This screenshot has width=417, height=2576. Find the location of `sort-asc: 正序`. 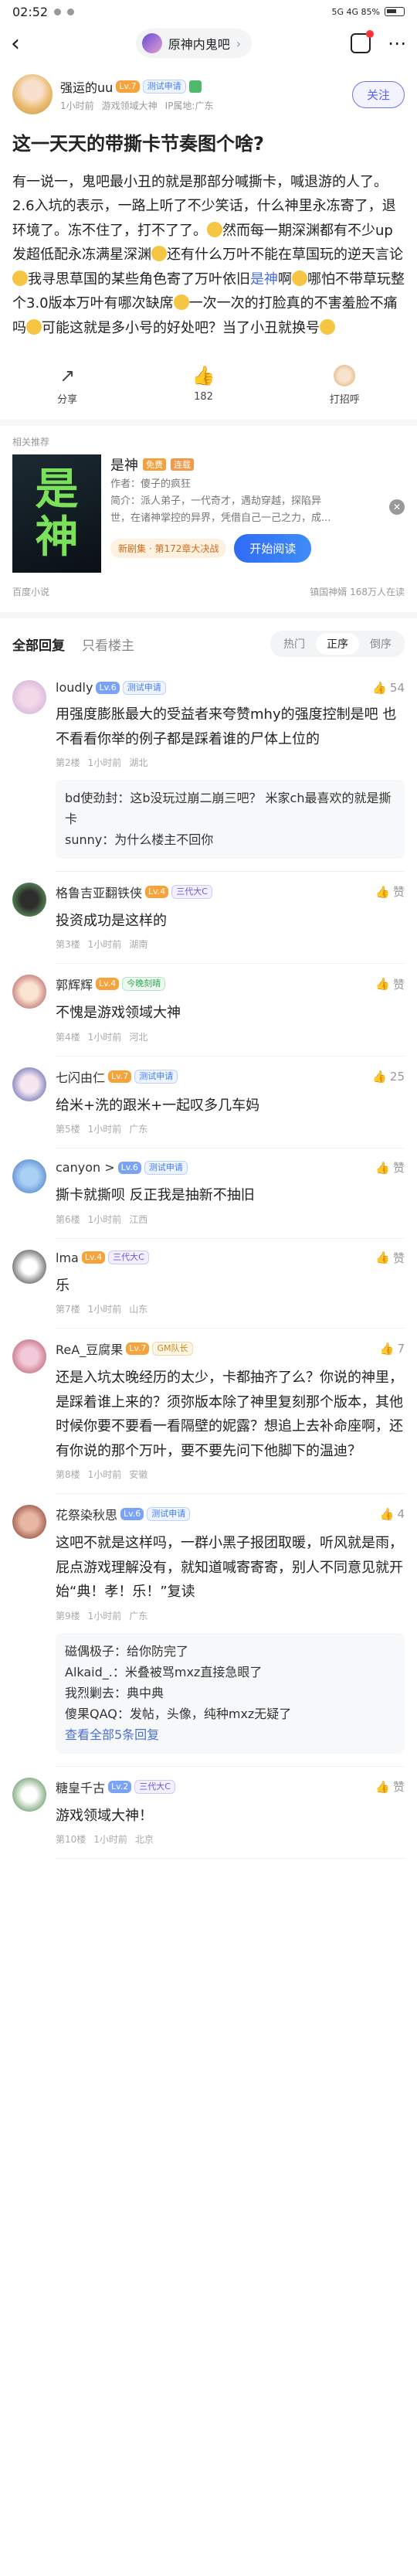

sort-asc: 正序 is located at coordinates (337, 644).